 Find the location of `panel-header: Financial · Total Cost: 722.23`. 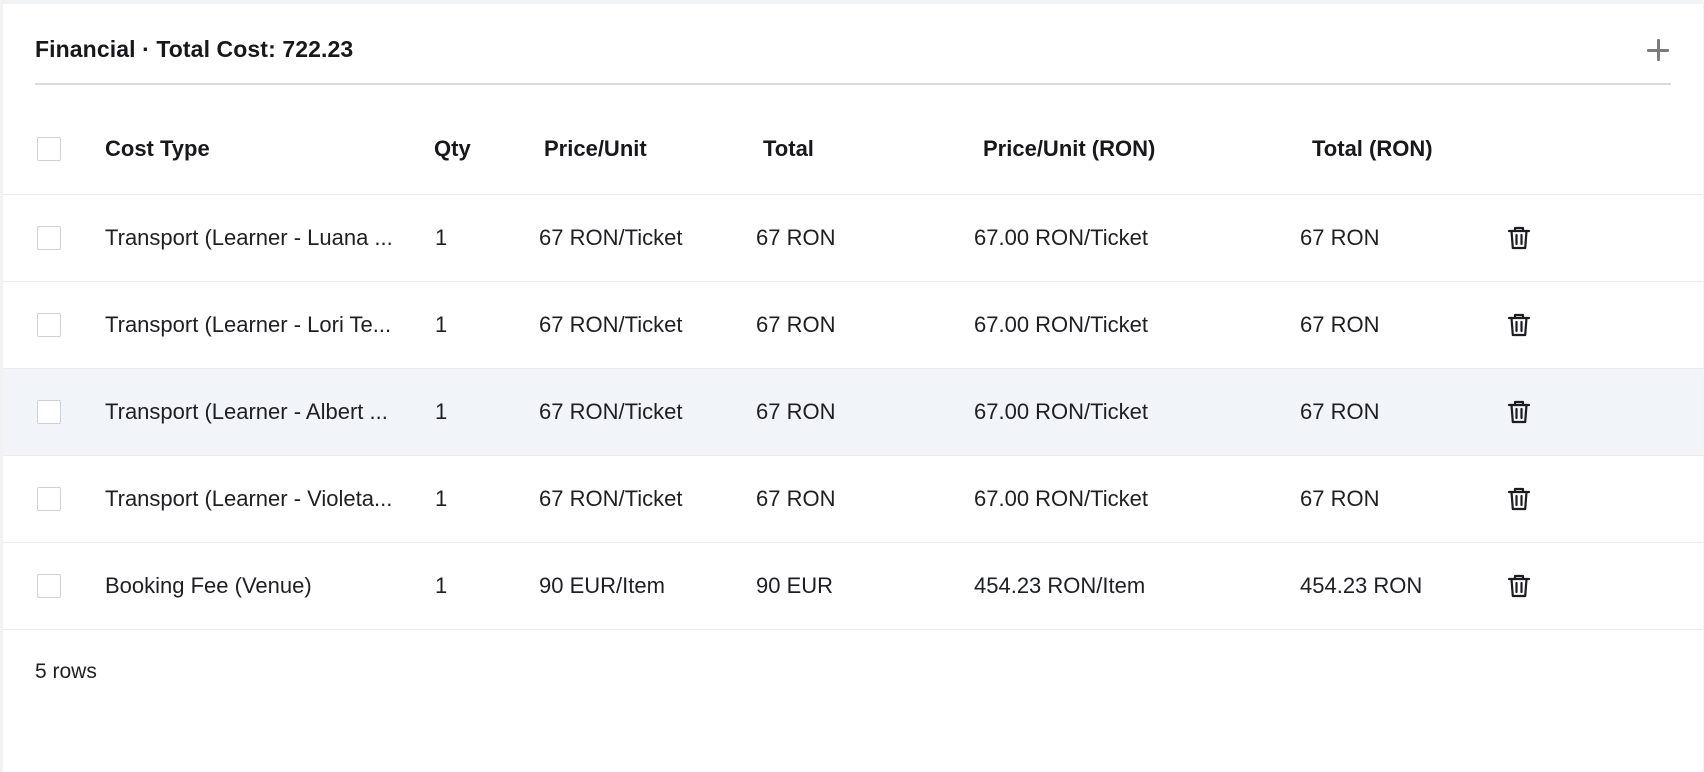

panel-header: Financial · Total Cost: 722.23 is located at coordinates (853, 44).